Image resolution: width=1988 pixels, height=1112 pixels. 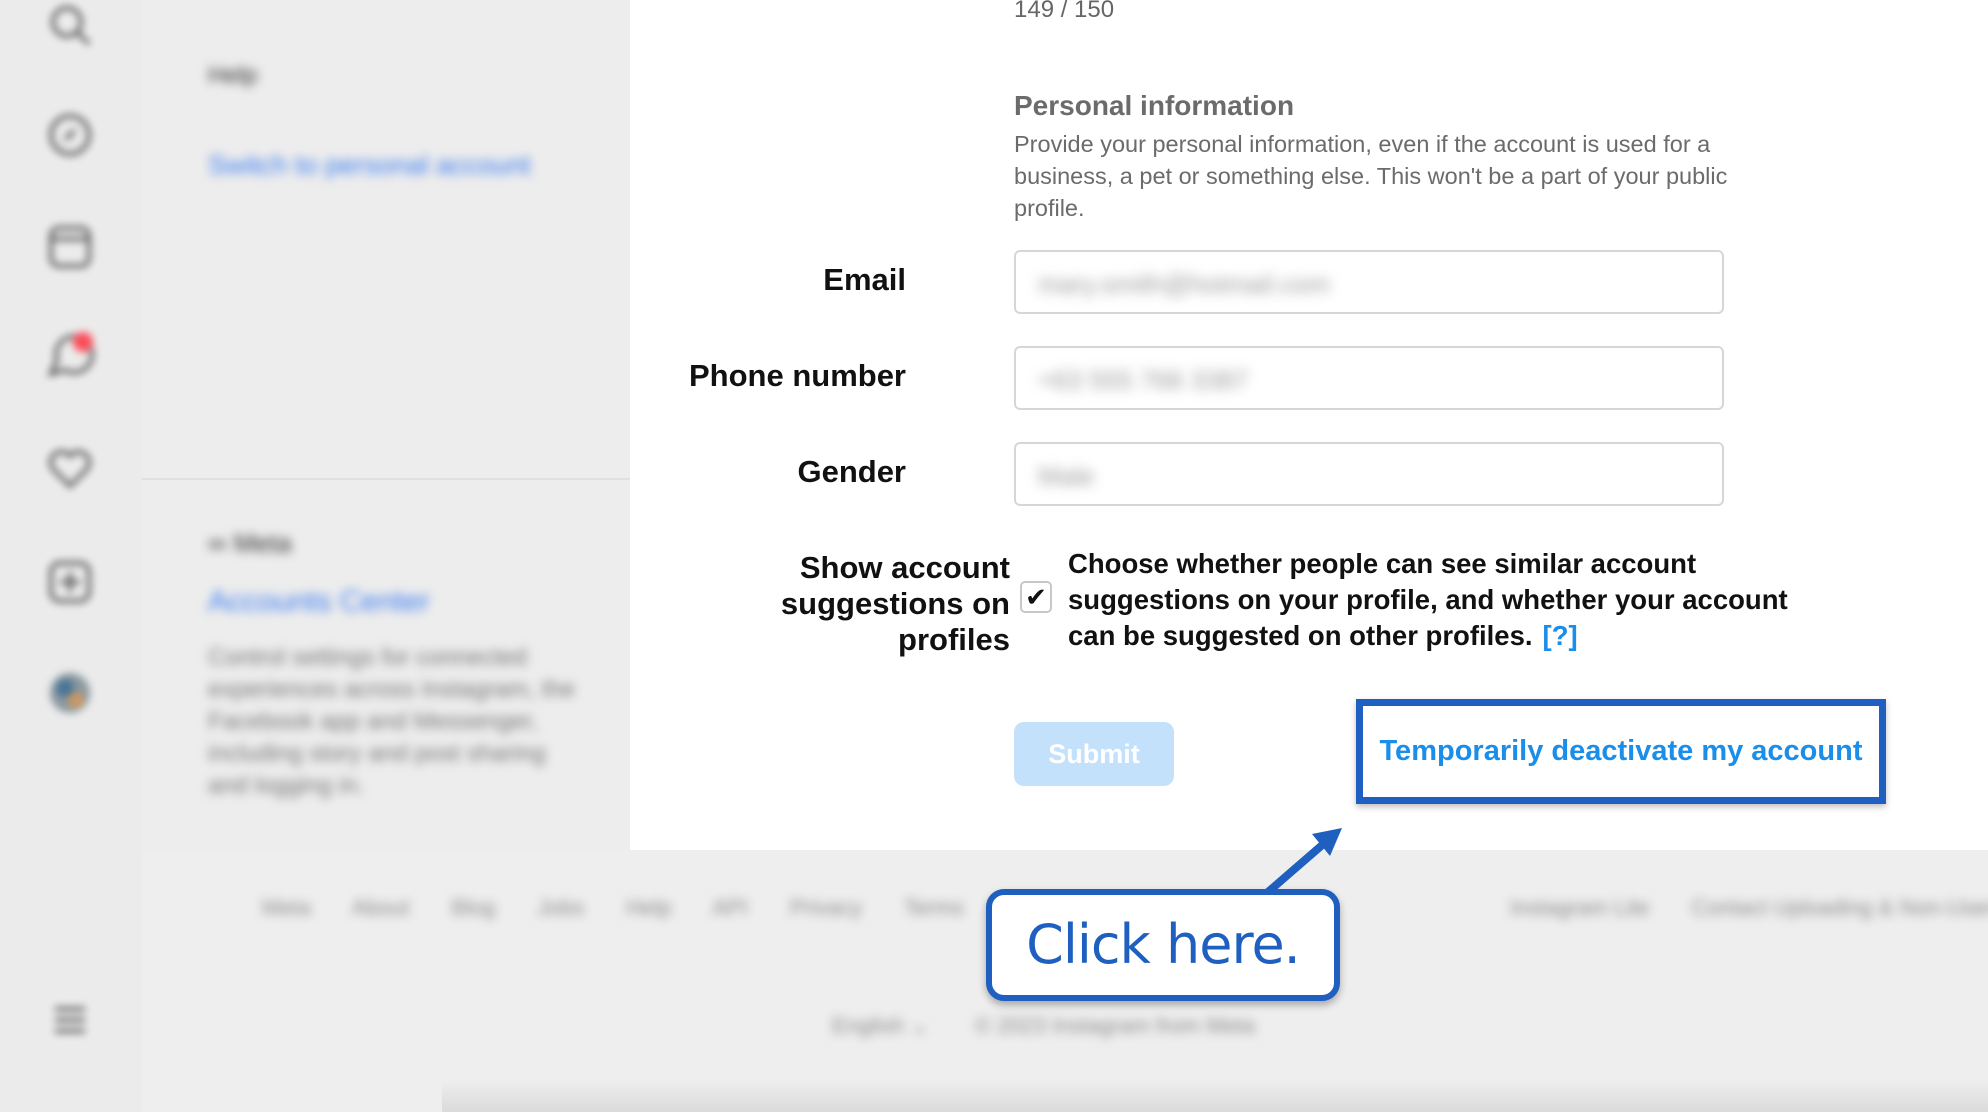 What do you see at coordinates (1066, 476) in the screenshot?
I see `gender-value: Male` at bounding box center [1066, 476].